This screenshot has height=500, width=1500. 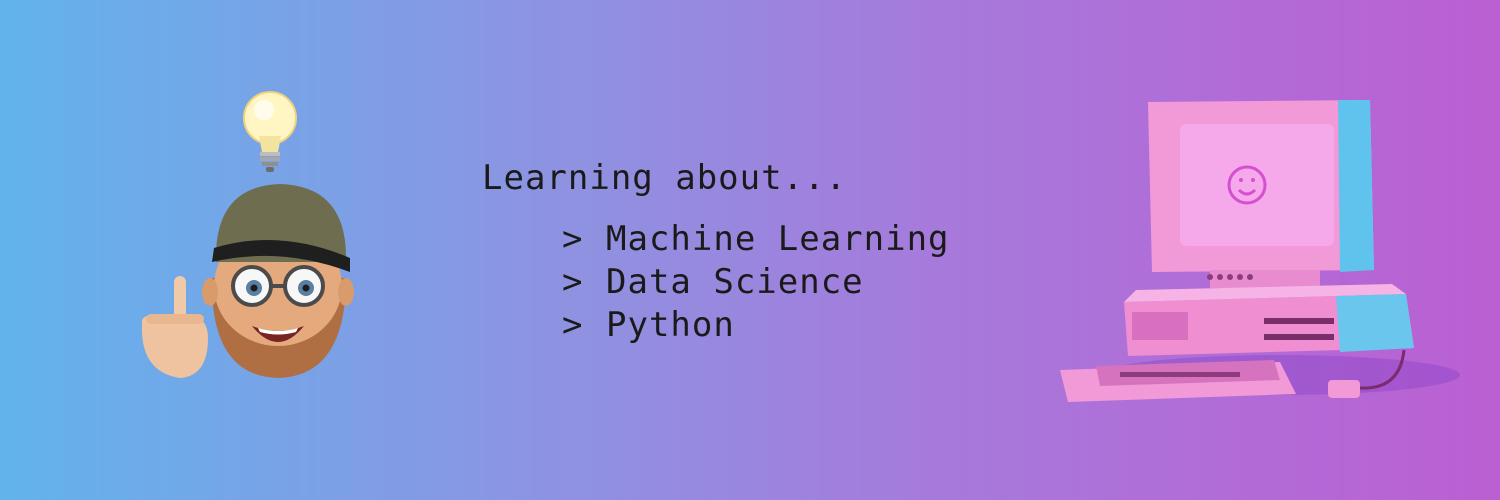 I want to click on keyboard-icon, so click(x=1178, y=381).